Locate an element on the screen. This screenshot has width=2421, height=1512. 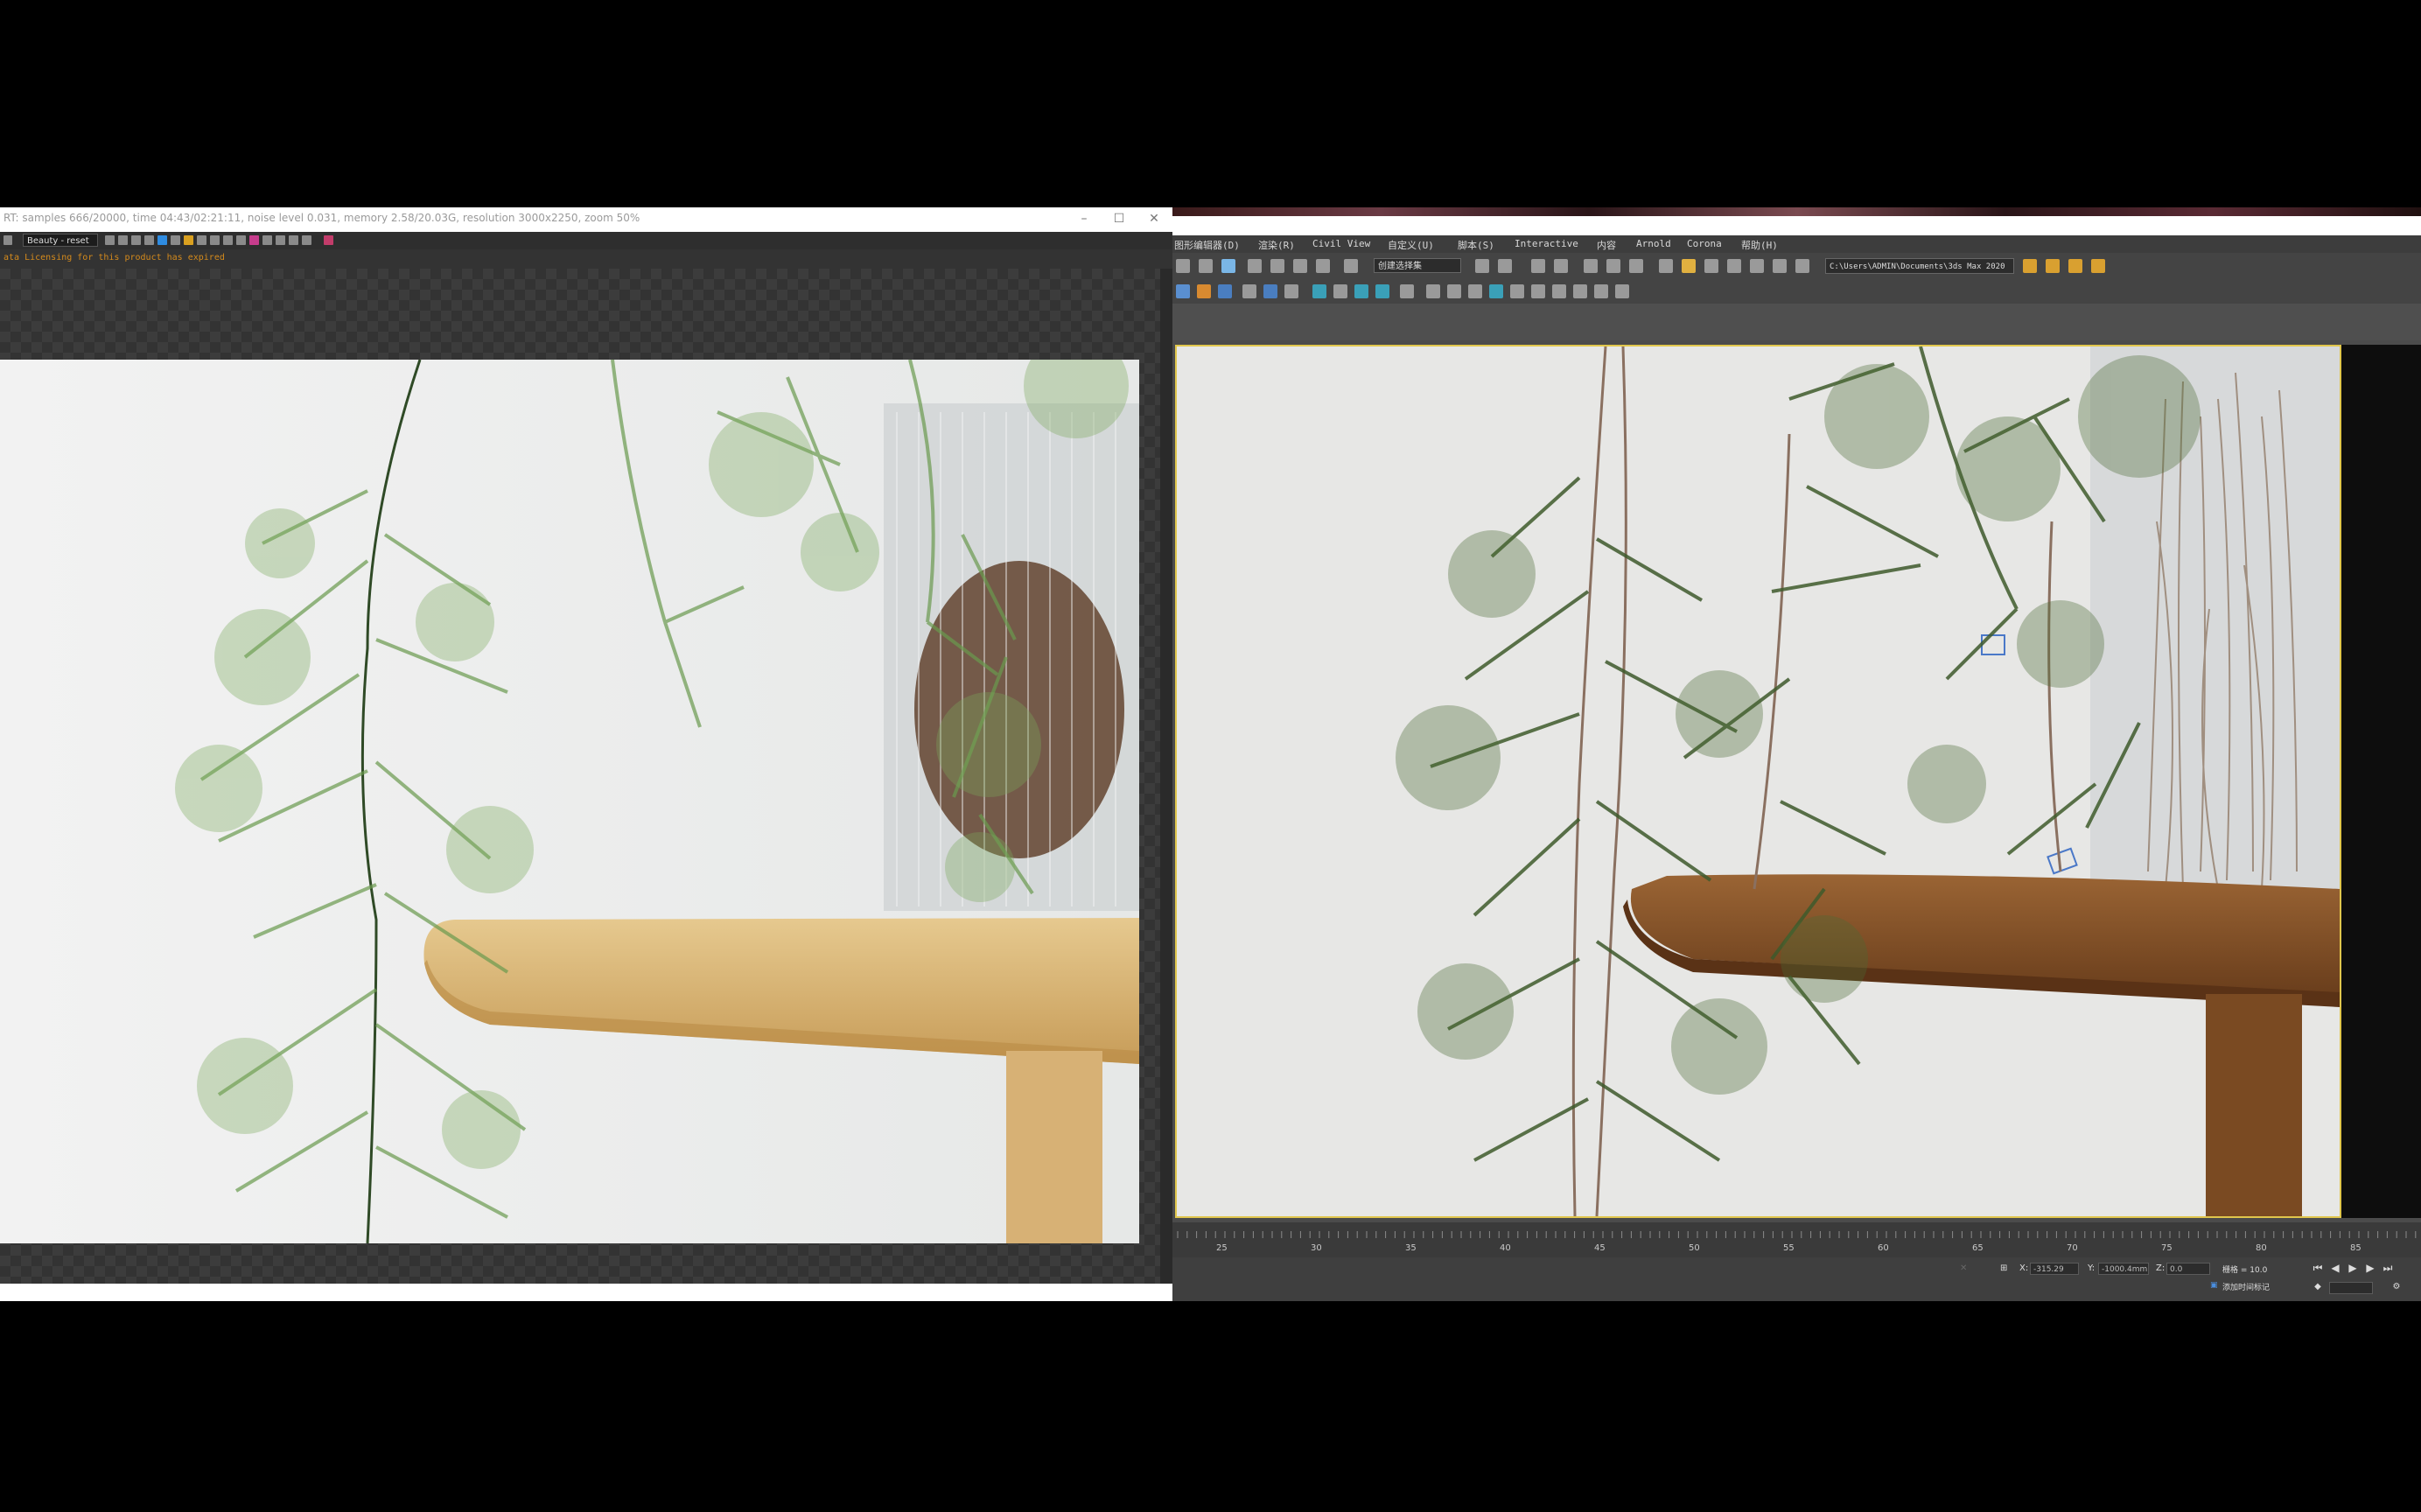
sphere-icon is located at coordinates (1183, 291).